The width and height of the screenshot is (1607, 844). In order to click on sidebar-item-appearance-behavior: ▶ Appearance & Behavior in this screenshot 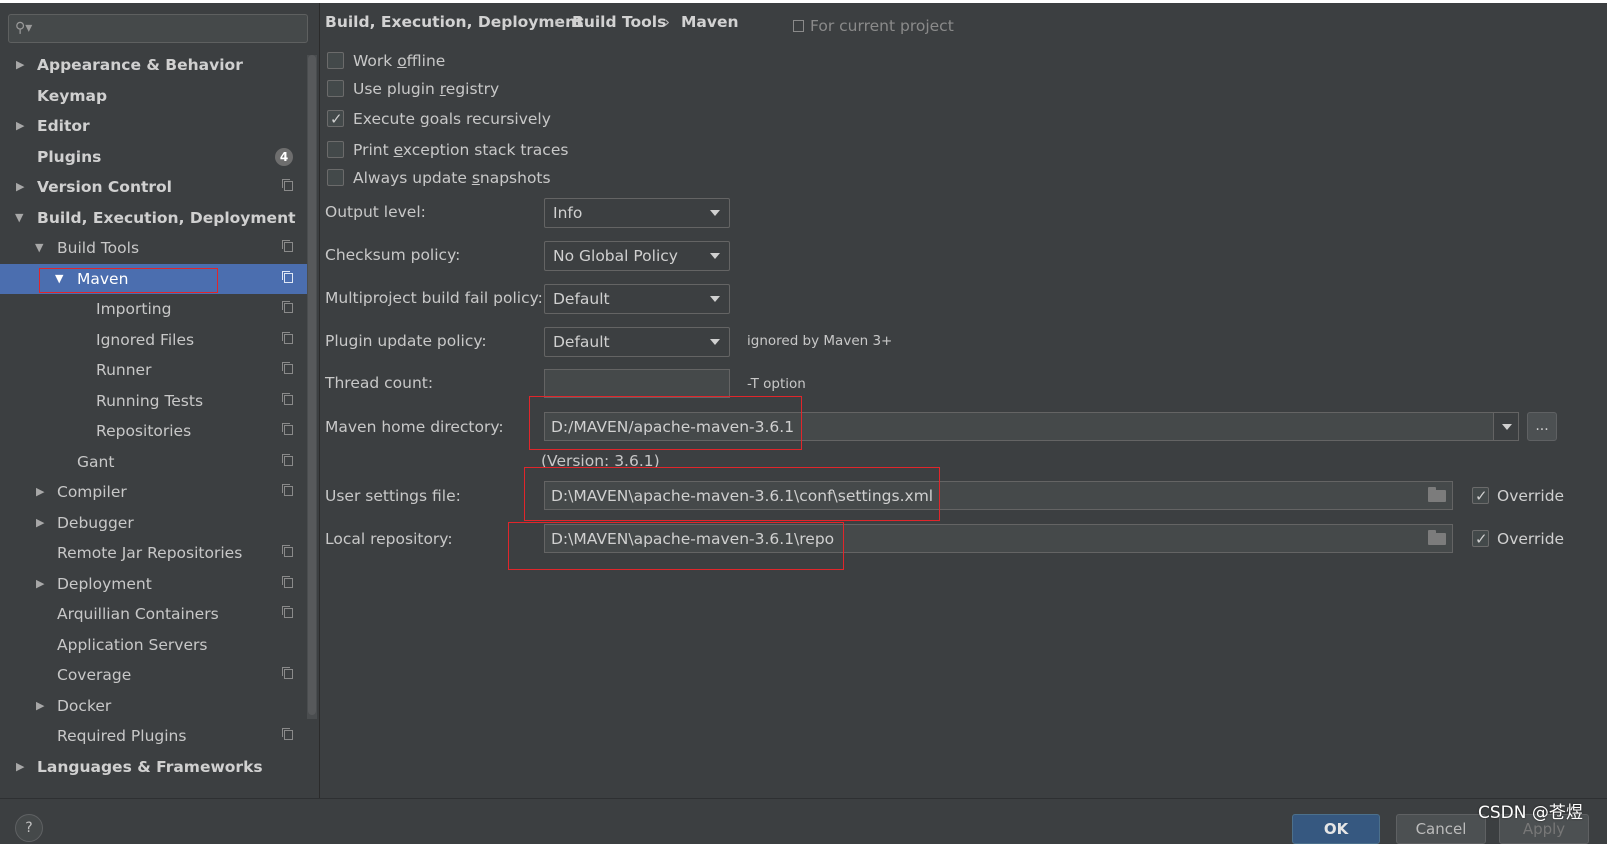, I will do `click(153, 65)`.